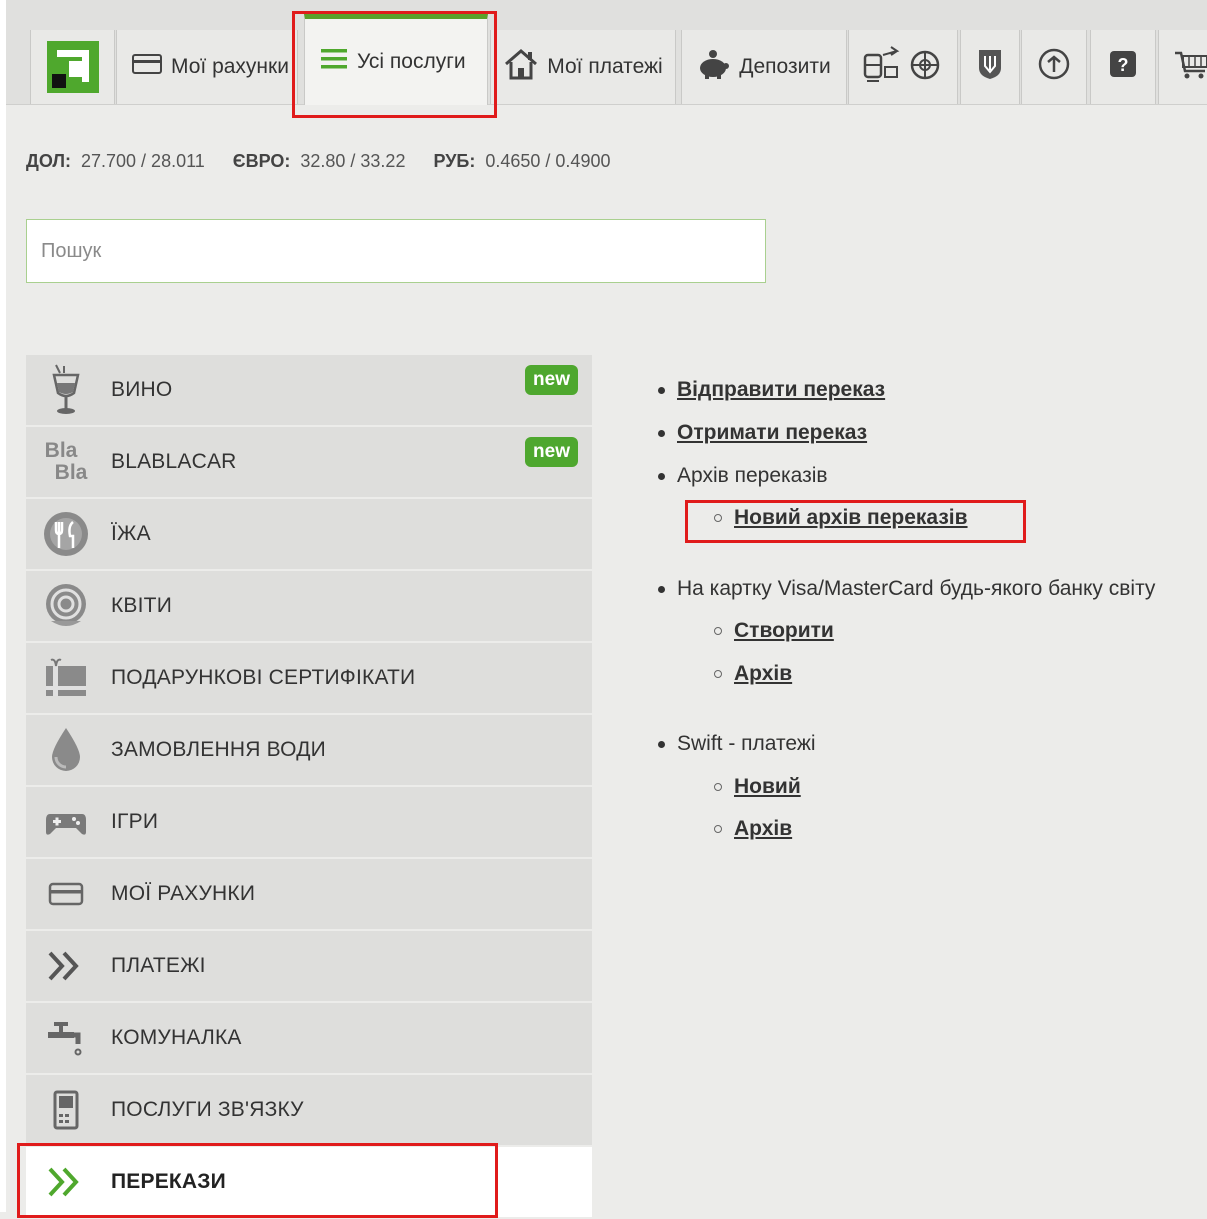 The width and height of the screenshot is (1207, 1219). I want to click on category-telecom: ПОСЛУГИ ЗВ'ЯЗКУ, so click(309, 1110).